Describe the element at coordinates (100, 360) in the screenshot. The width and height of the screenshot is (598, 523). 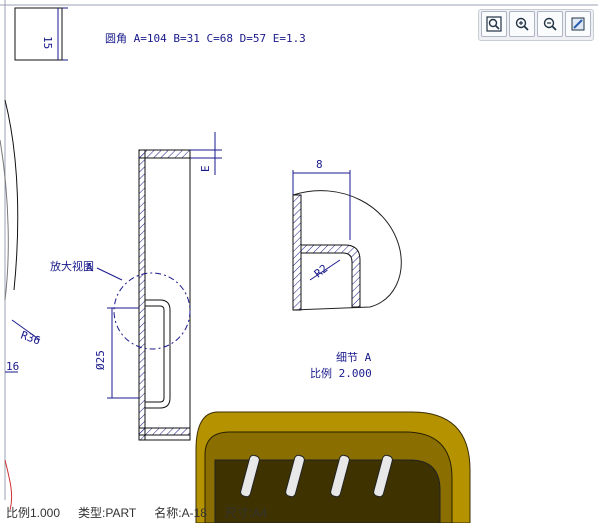
I see `dim-diameter: Ø25` at that location.